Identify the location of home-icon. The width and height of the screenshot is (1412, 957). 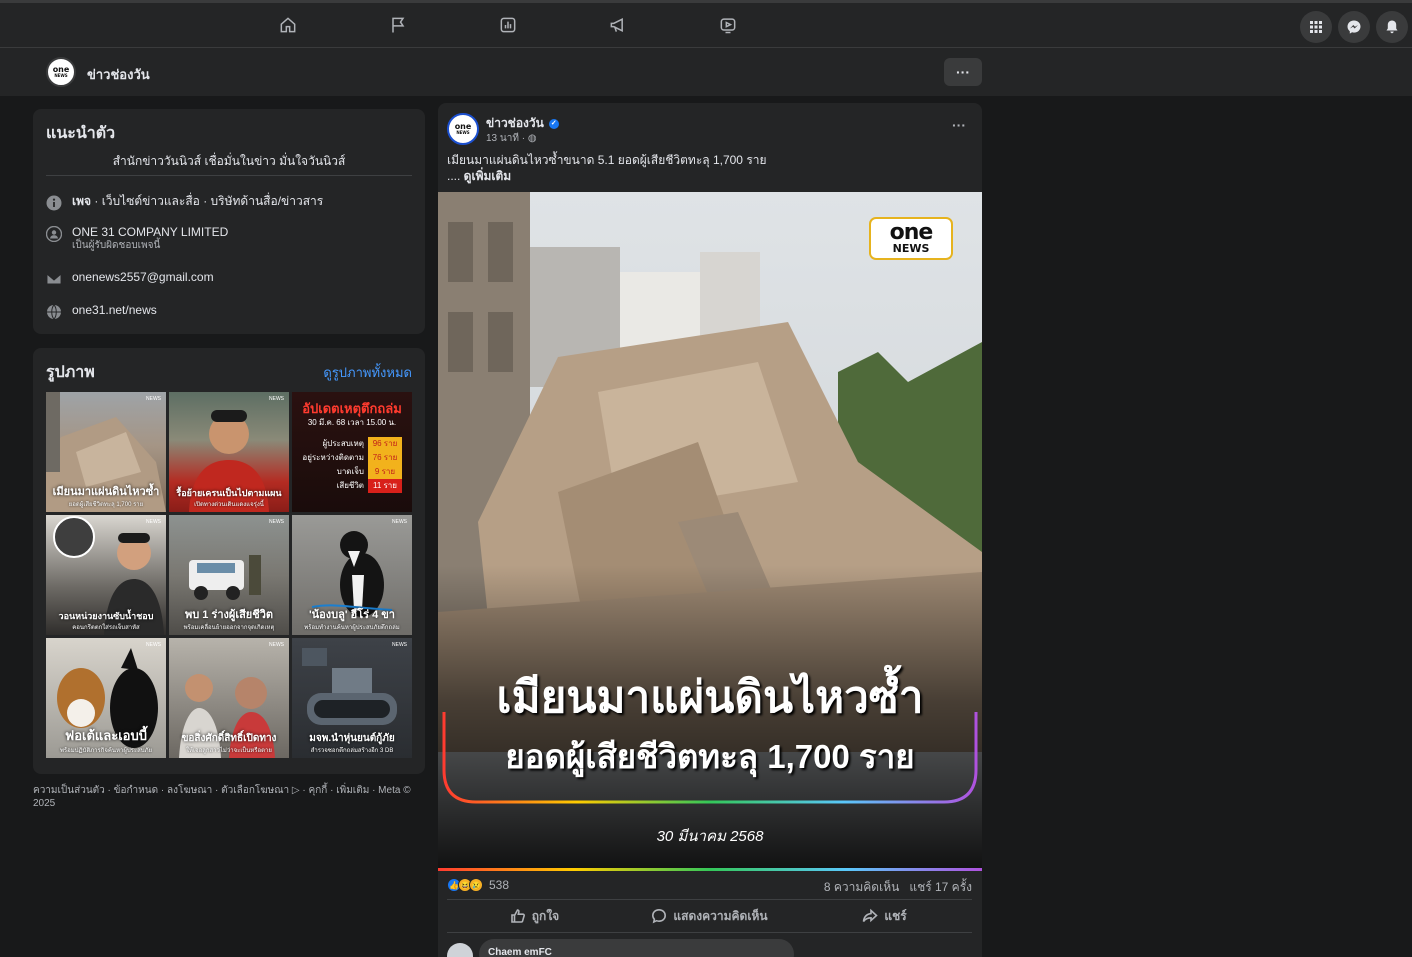
(288, 25).